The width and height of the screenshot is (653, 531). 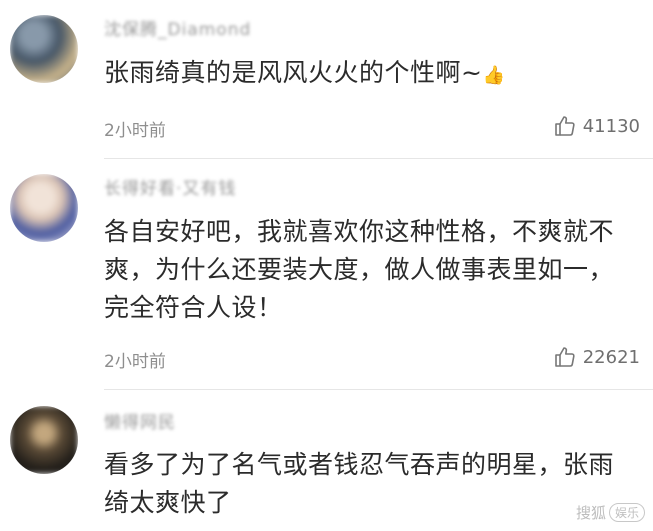 What do you see at coordinates (170, 186) in the screenshot?
I see `comment-username: 长得好看·又有钱` at bounding box center [170, 186].